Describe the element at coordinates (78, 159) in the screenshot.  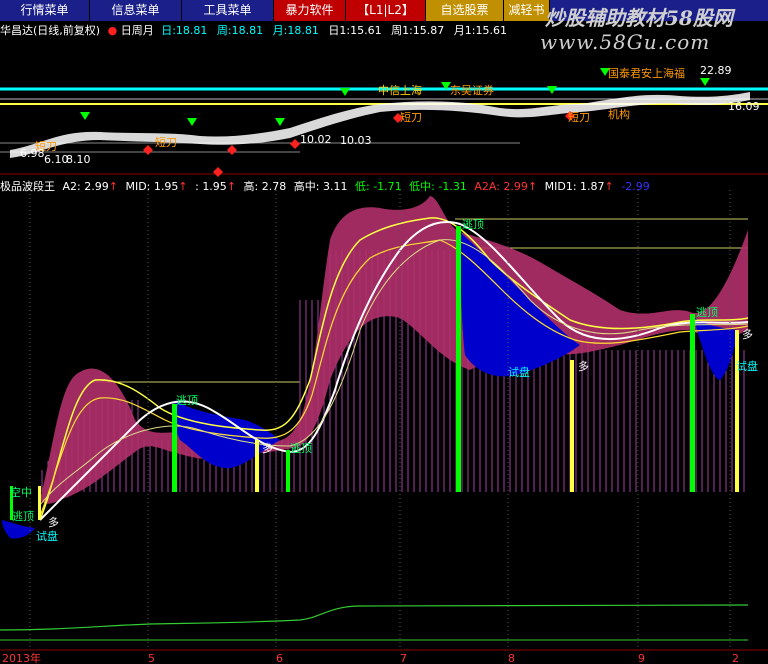
I see `ann-low-5: 8.10` at that location.